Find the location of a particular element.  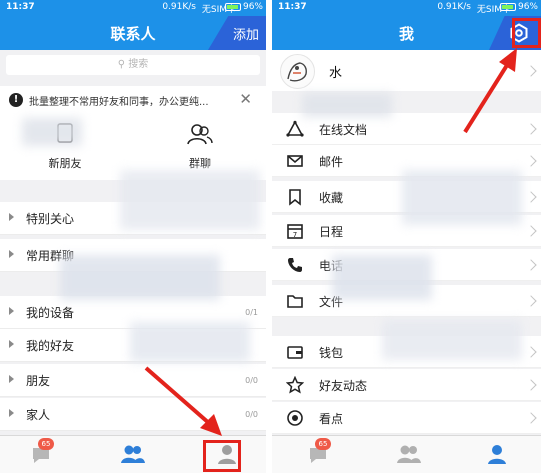

group-name: 我的设备 is located at coordinates (50, 313).